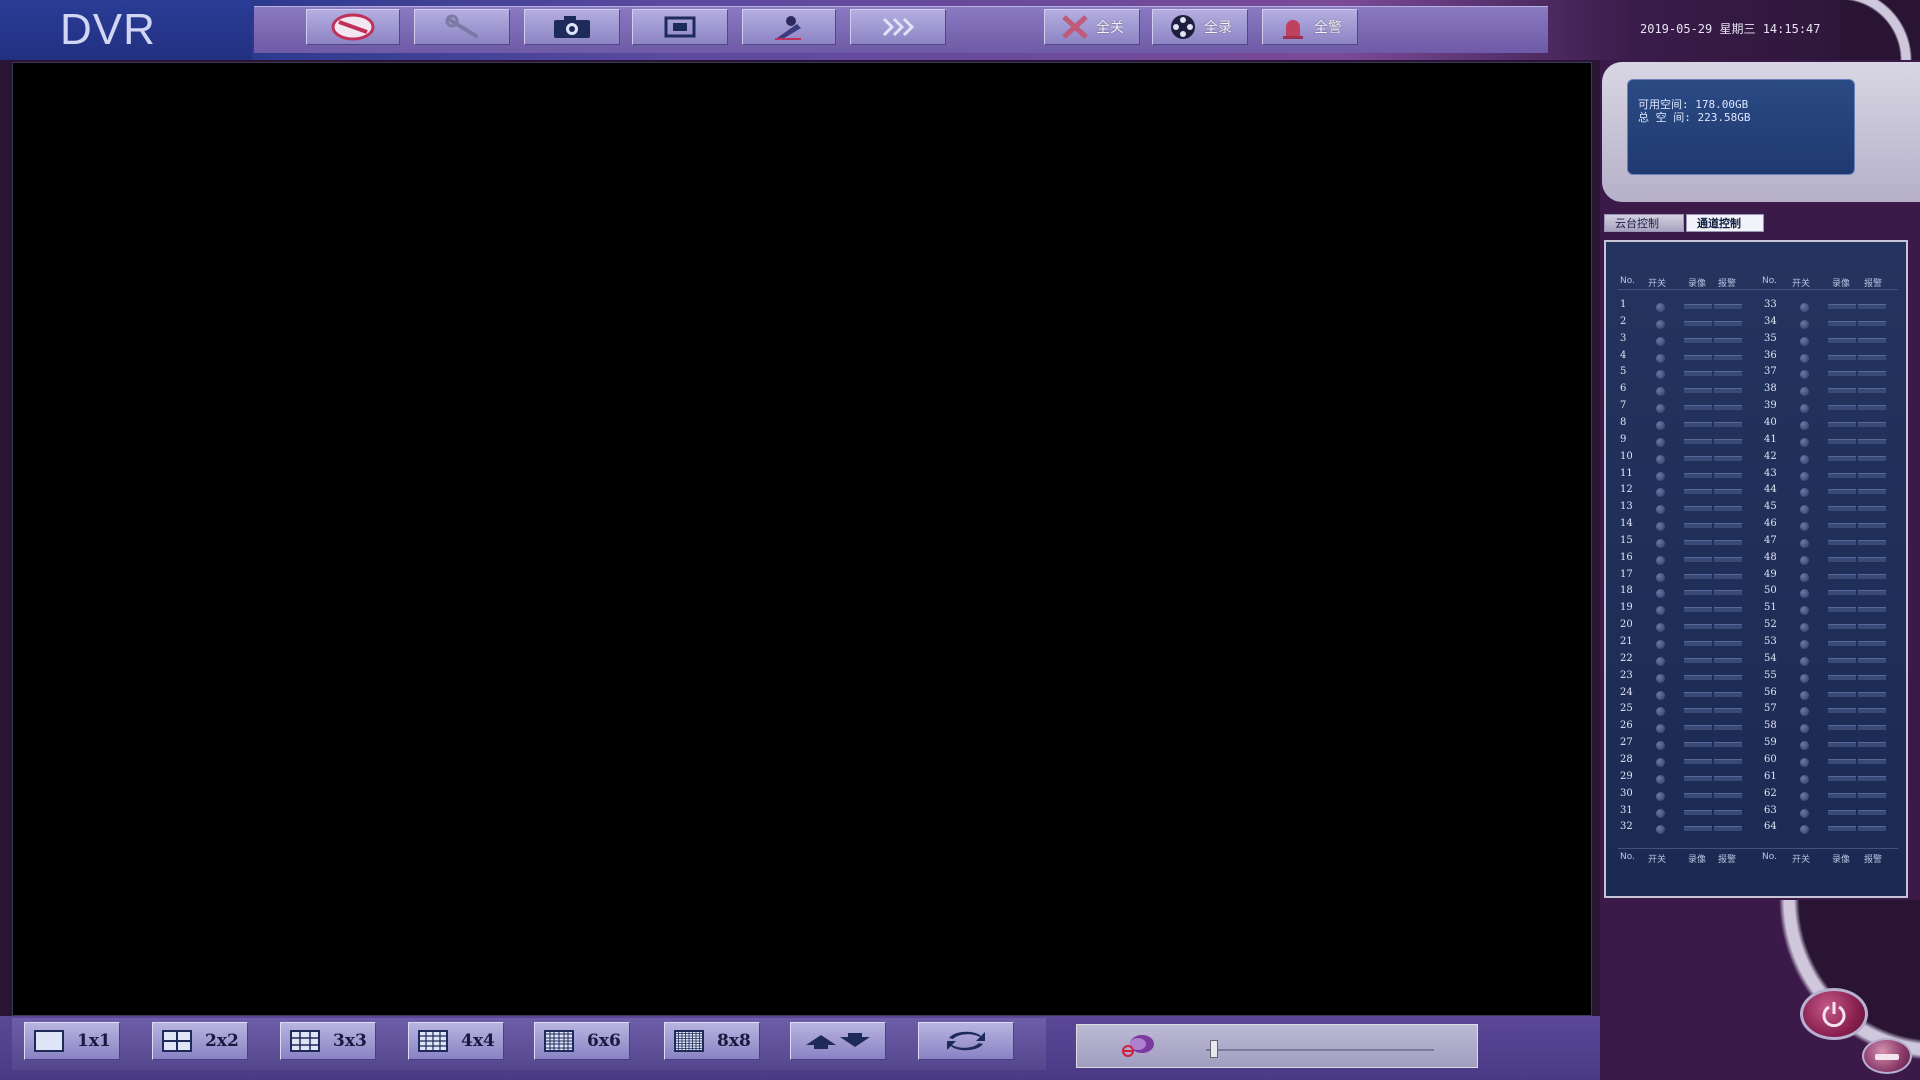 This screenshot has height=1080, width=1920. Describe the element at coordinates (1644, 223) in the screenshot. I see `tab-ptz-control: 云台控制` at that location.